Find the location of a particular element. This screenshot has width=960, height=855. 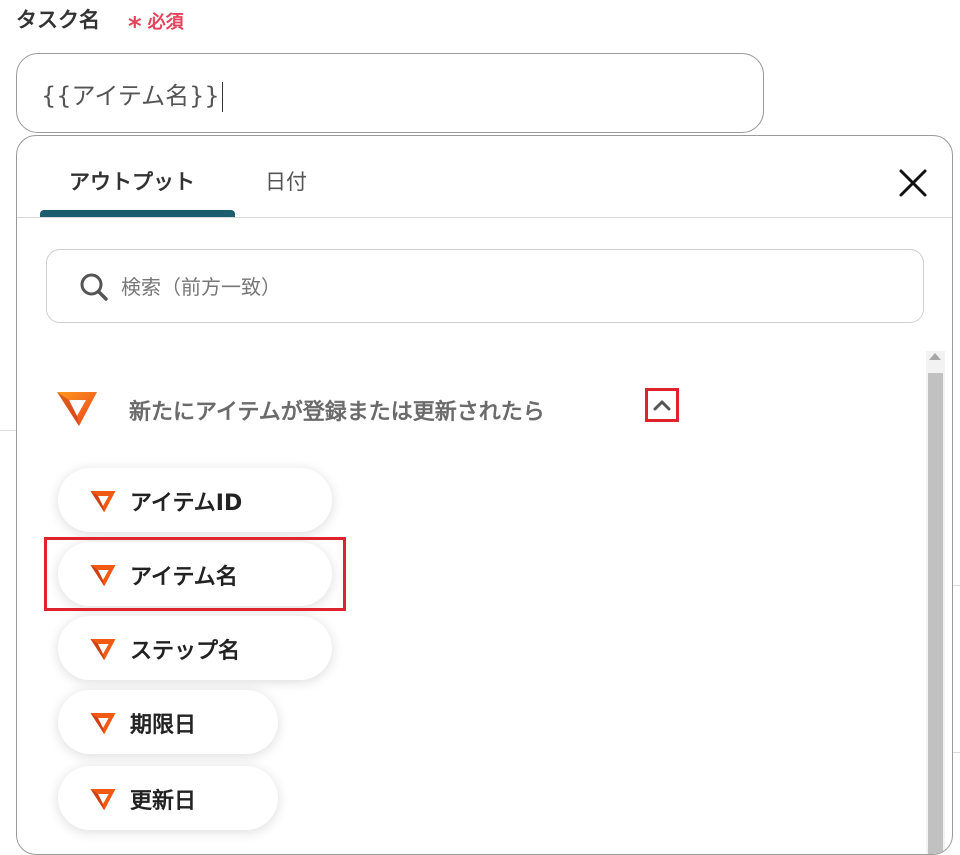

tab-output: アウトプット is located at coordinates (132, 181).